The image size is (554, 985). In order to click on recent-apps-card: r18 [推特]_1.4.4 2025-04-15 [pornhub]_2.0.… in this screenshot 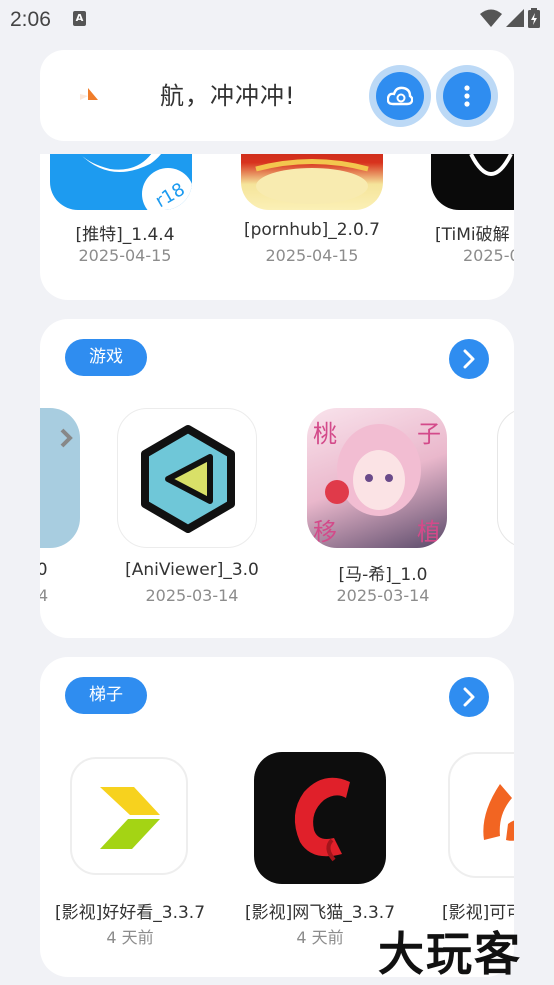, I will do `click(277, 227)`.